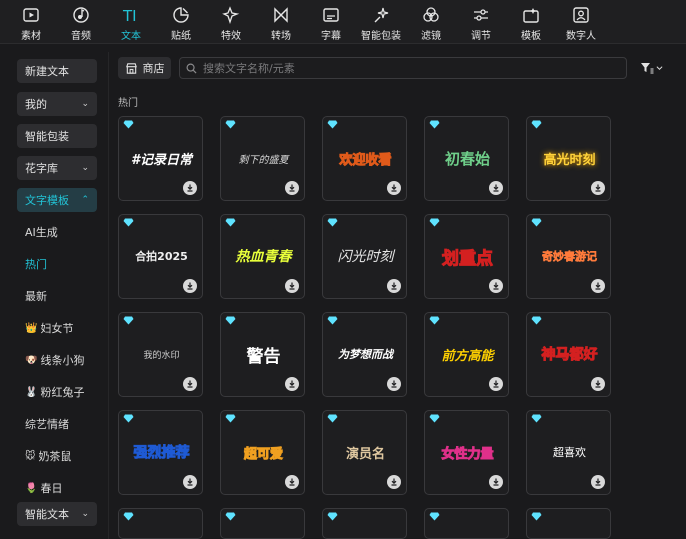 The width and height of the screenshot is (686, 539). I want to click on bowtie-transition-icon, so click(281, 15).